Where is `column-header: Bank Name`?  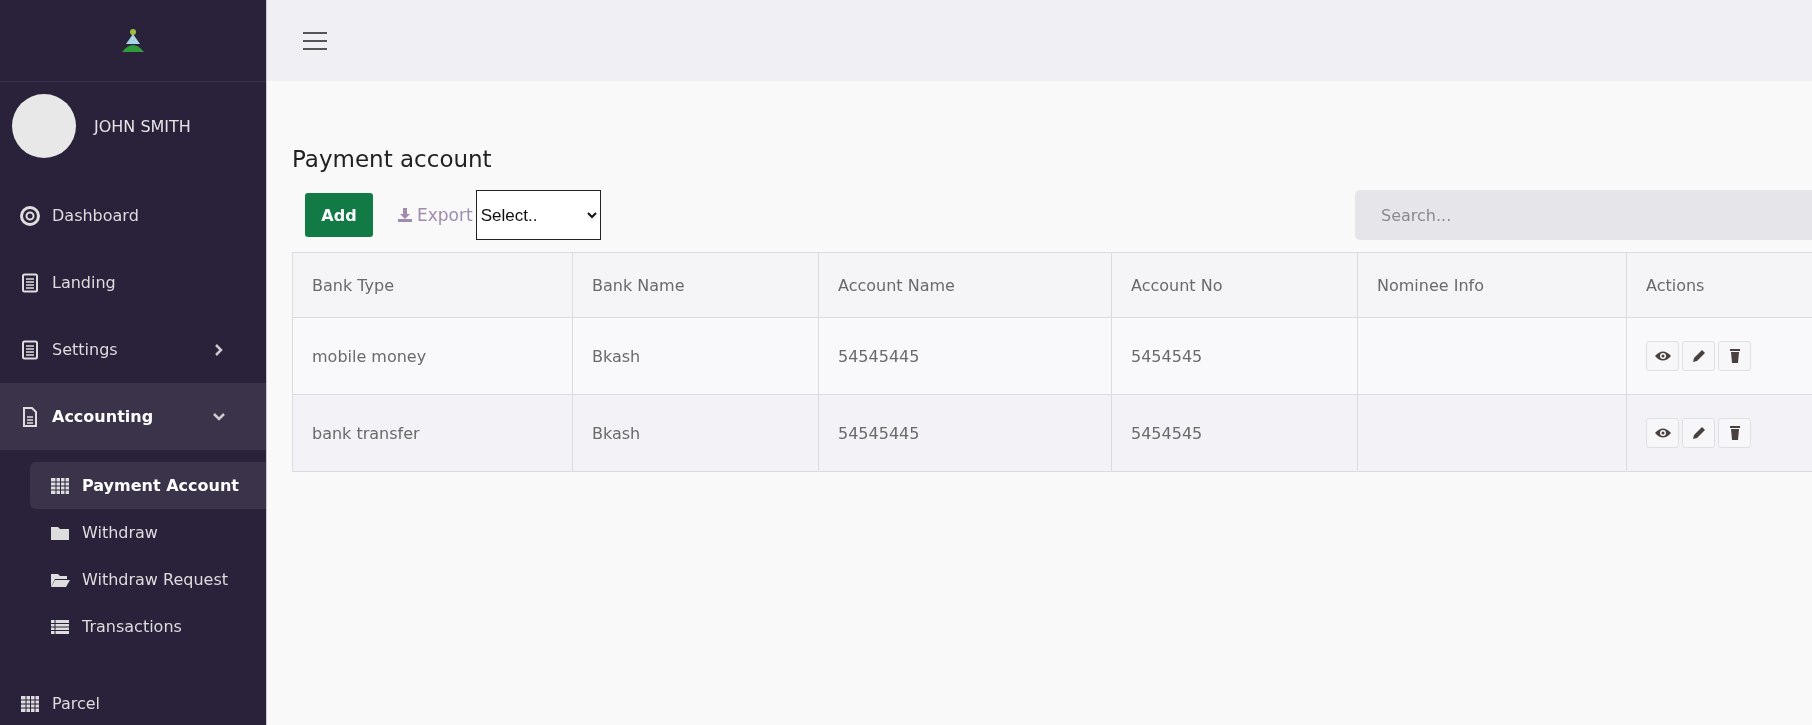
column-header: Bank Name is located at coordinates (695, 285).